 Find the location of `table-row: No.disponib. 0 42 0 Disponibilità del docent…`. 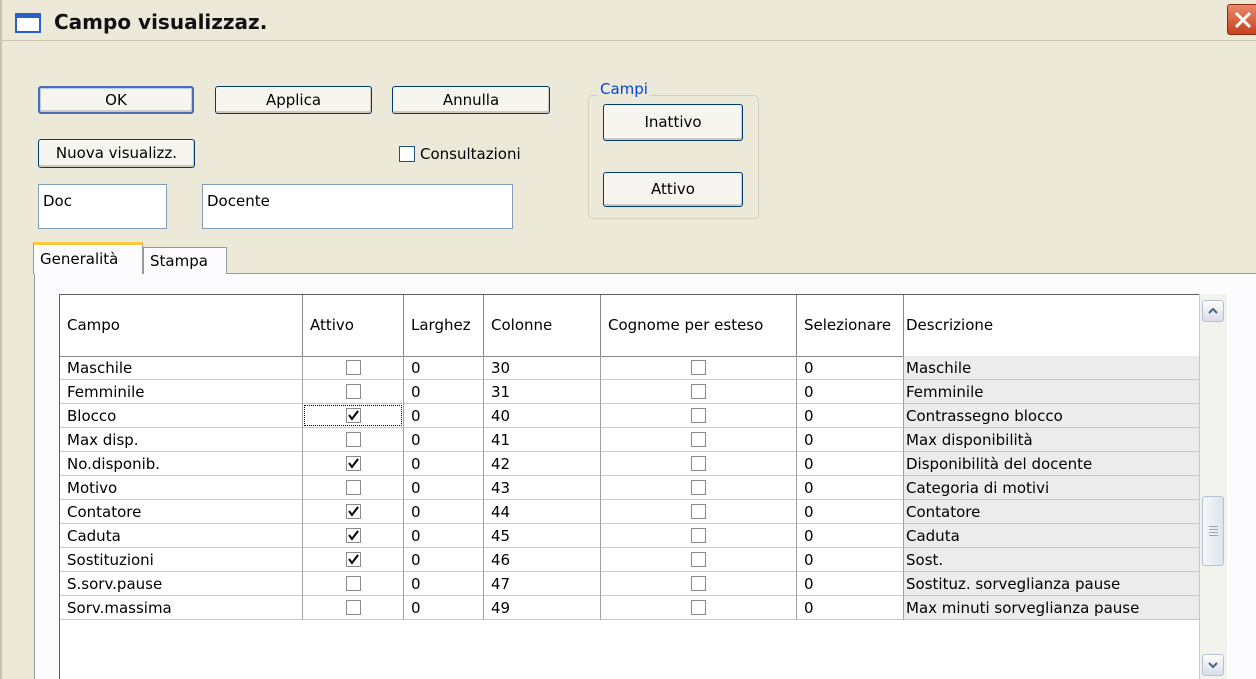

table-row: No.disponib. 0 42 0 Disponibilità del docent… is located at coordinates (629, 464).